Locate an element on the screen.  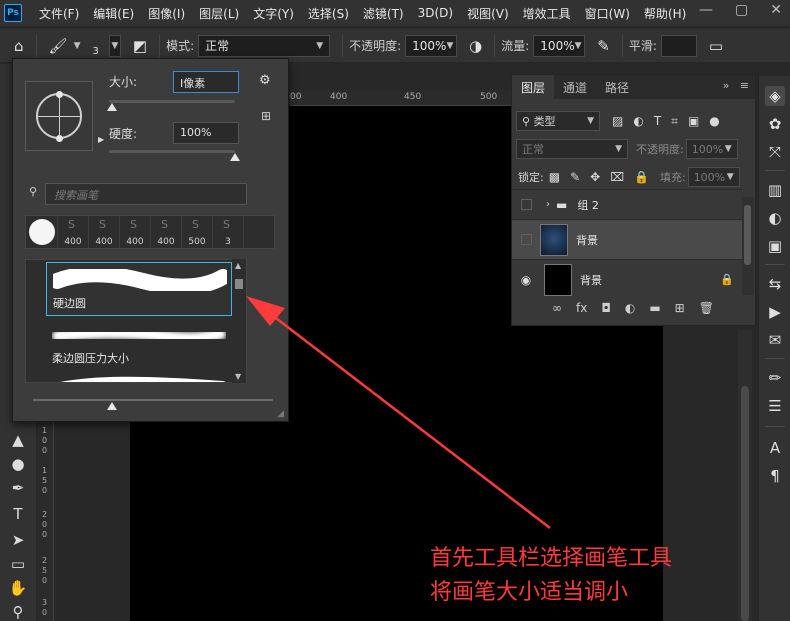
filter-adjustment-icon: ◐ is located at coordinates (638, 121).